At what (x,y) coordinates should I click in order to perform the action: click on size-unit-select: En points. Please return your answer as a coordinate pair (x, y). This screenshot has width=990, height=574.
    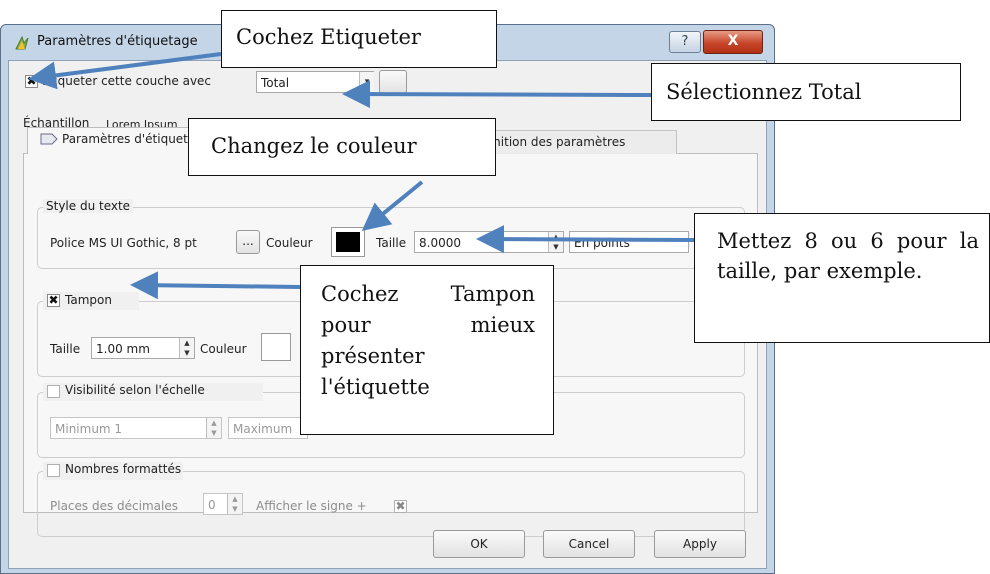
    Looking at the image, I should click on (629, 242).